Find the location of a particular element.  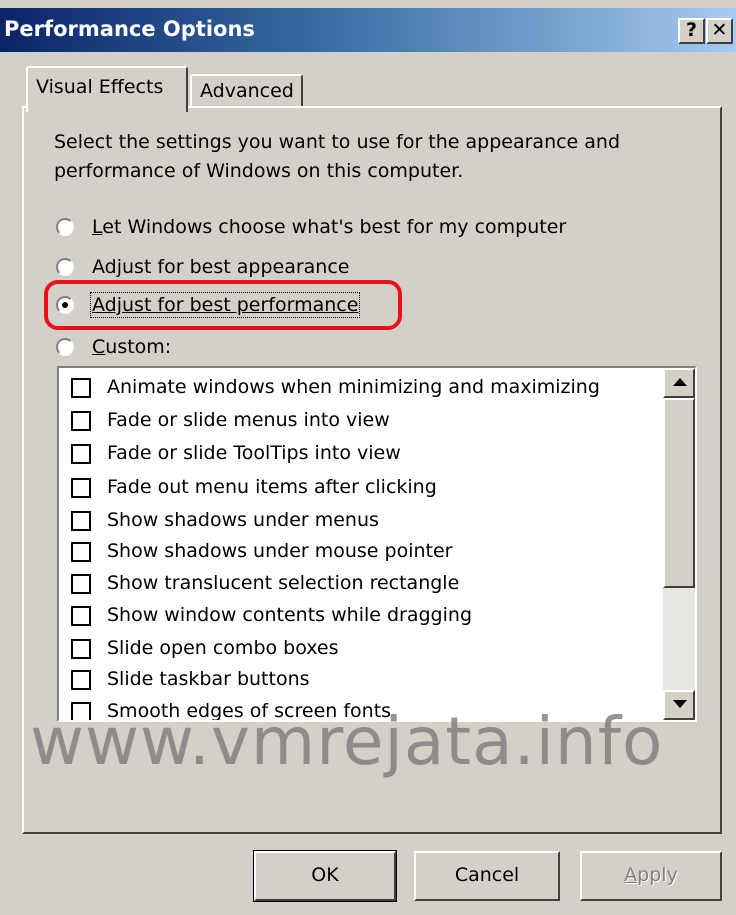

radio-label: Adjust for best appearance is located at coordinates (221, 267).